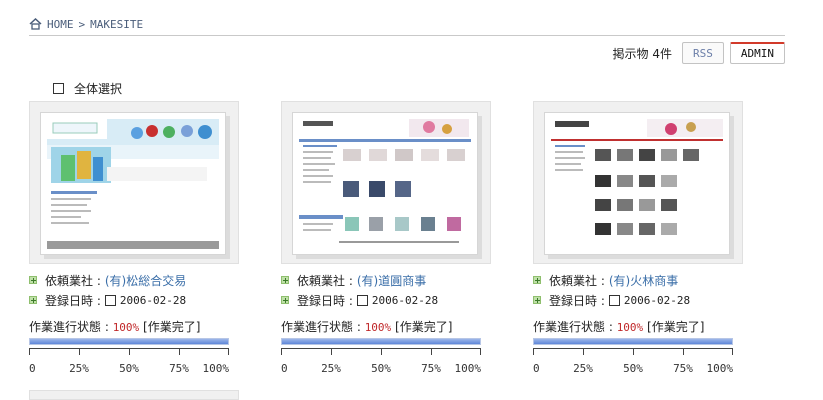 Image resolution: width=823 pixels, height=400 pixels. Describe the element at coordinates (703, 53) in the screenshot. I see `rss-button: RSS` at that location.